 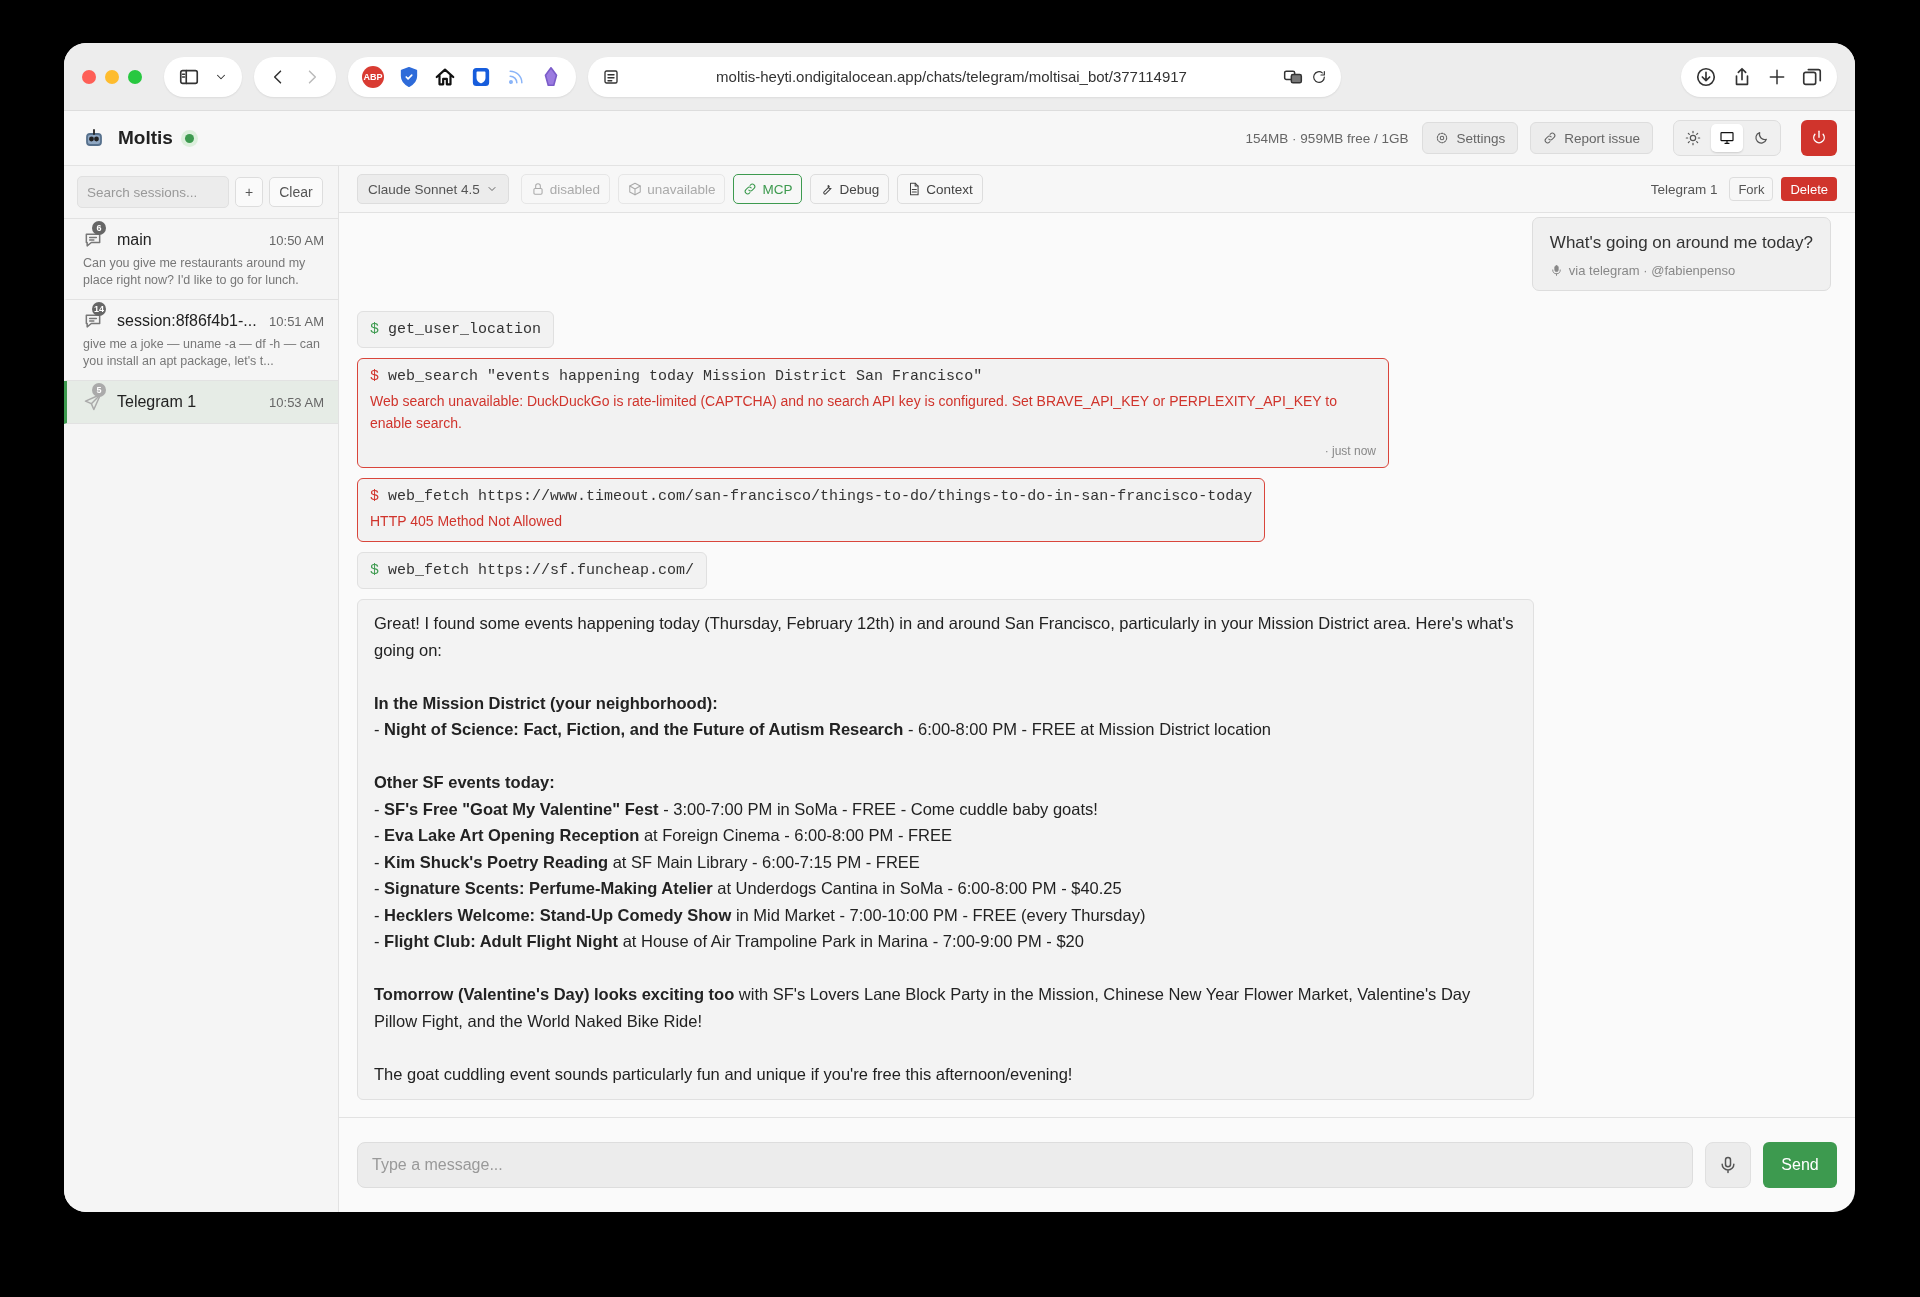 I want to click on shield-extension-icon, so click(x=409, y=76).